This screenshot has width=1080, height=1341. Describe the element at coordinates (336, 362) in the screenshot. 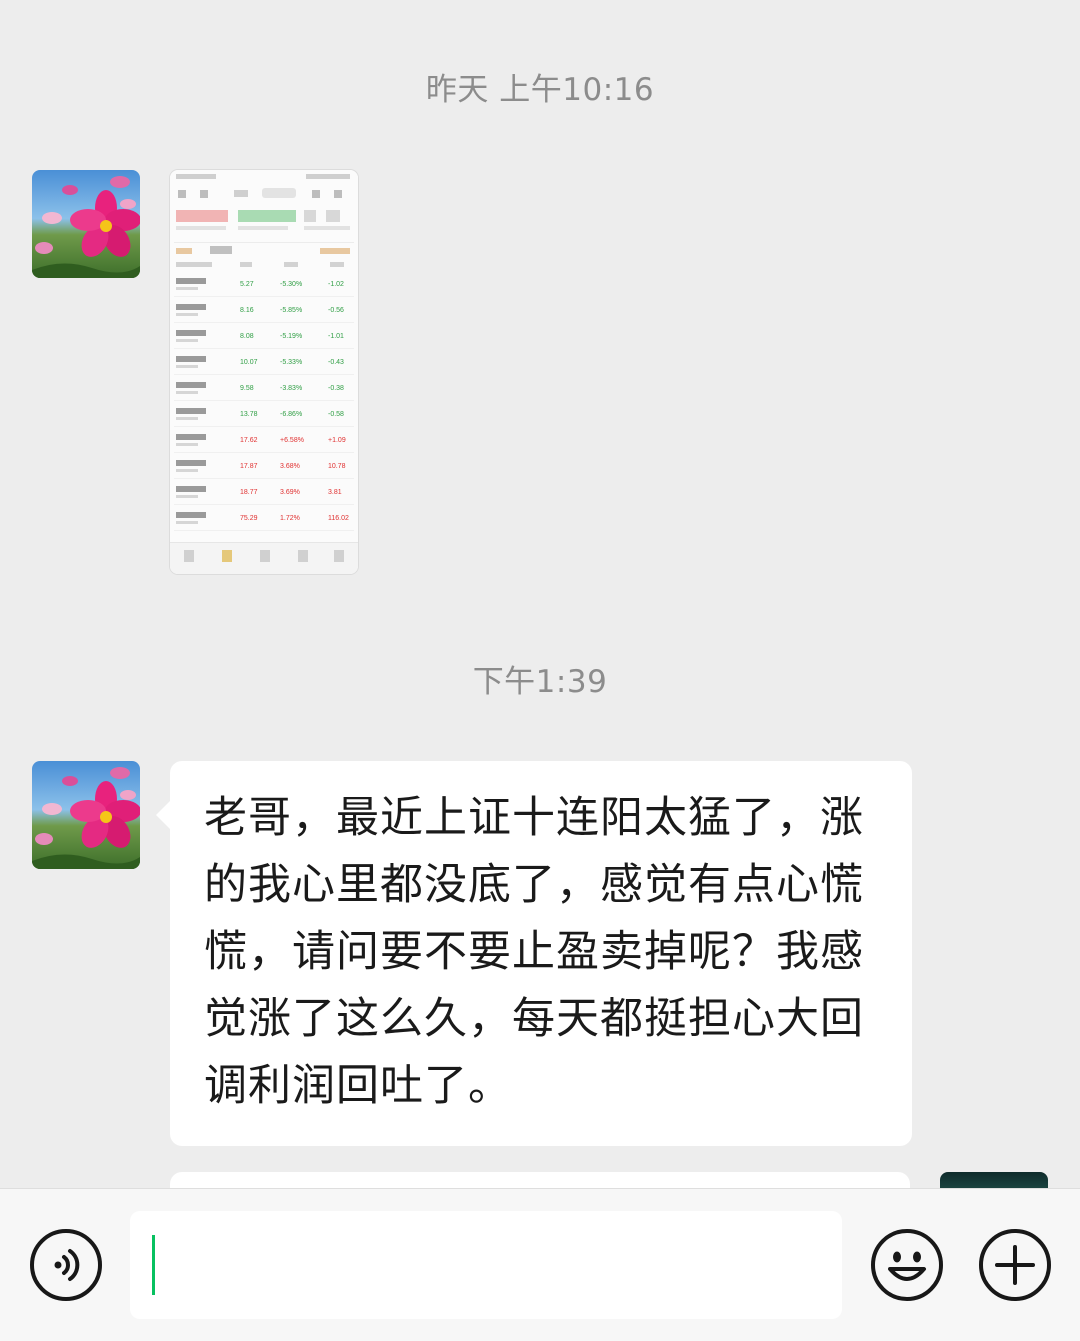

I see `thumb-stock-v3: -0.43` at that location.